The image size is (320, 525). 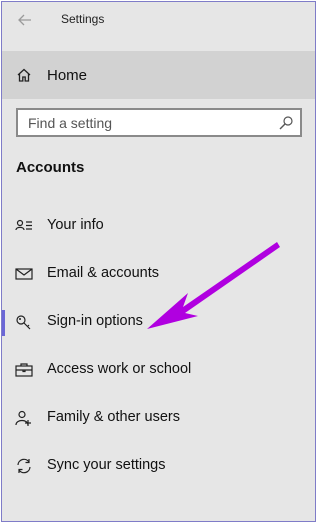 I want to click on person-card-icon, so click(x=23, y=225).